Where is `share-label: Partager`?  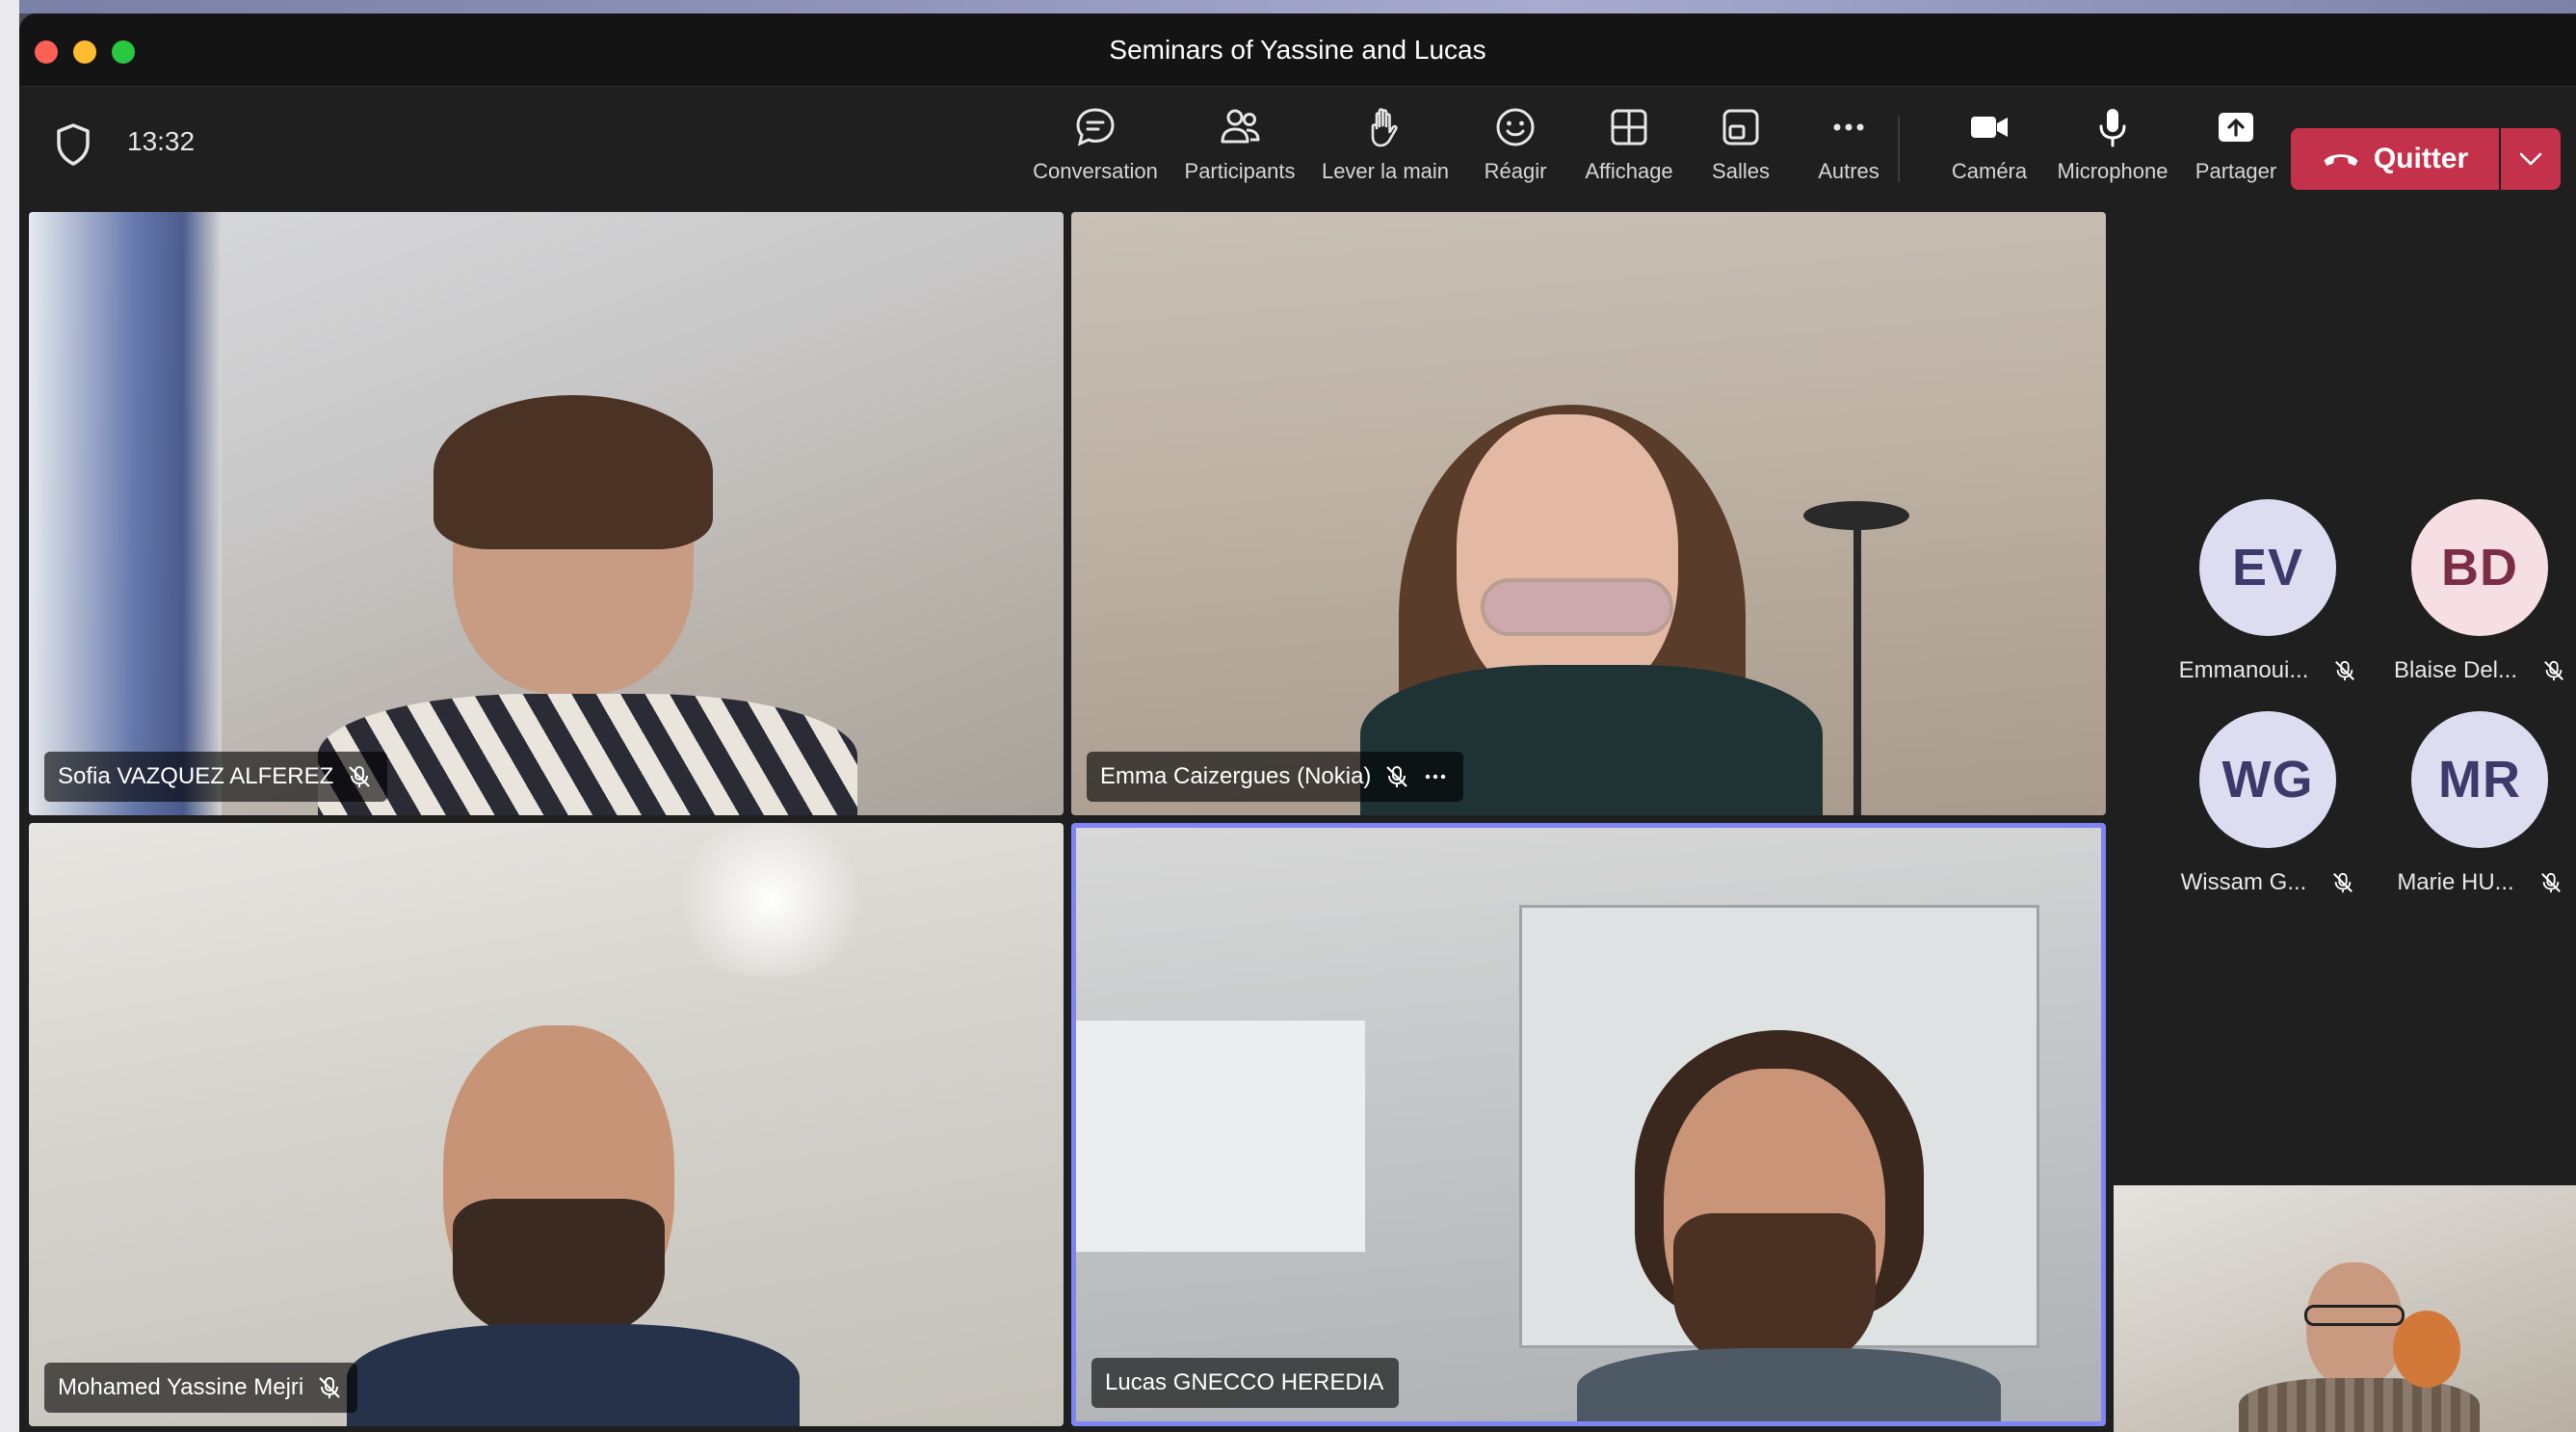
share-label: Partager is located at coordinates (2236, 171).